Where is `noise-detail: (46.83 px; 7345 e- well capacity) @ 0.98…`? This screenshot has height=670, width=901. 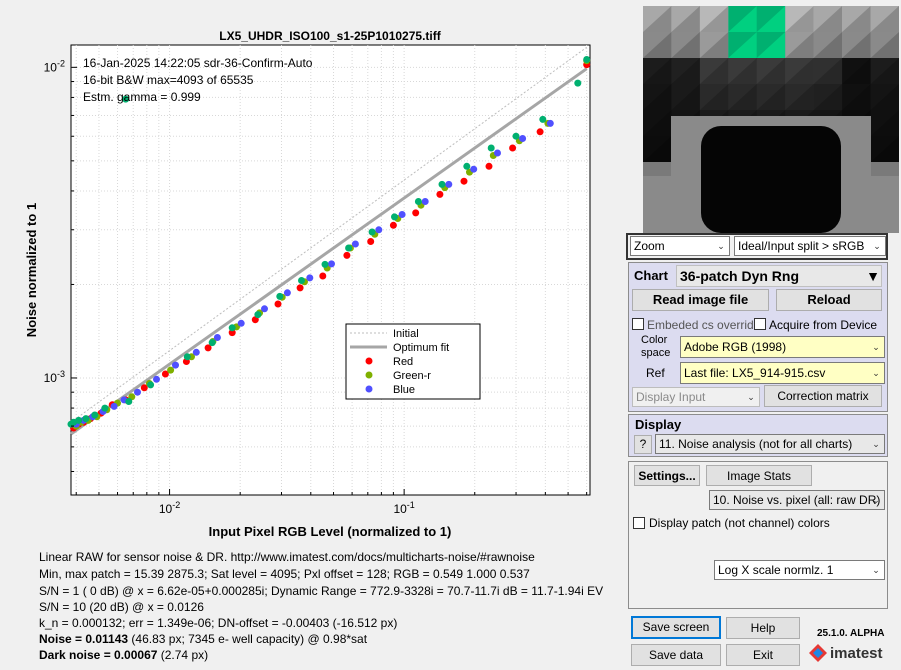 noise-detail: (46.83 px; 7345 e- well capacity) @ 0.98… is located at coordinates (248, 639).